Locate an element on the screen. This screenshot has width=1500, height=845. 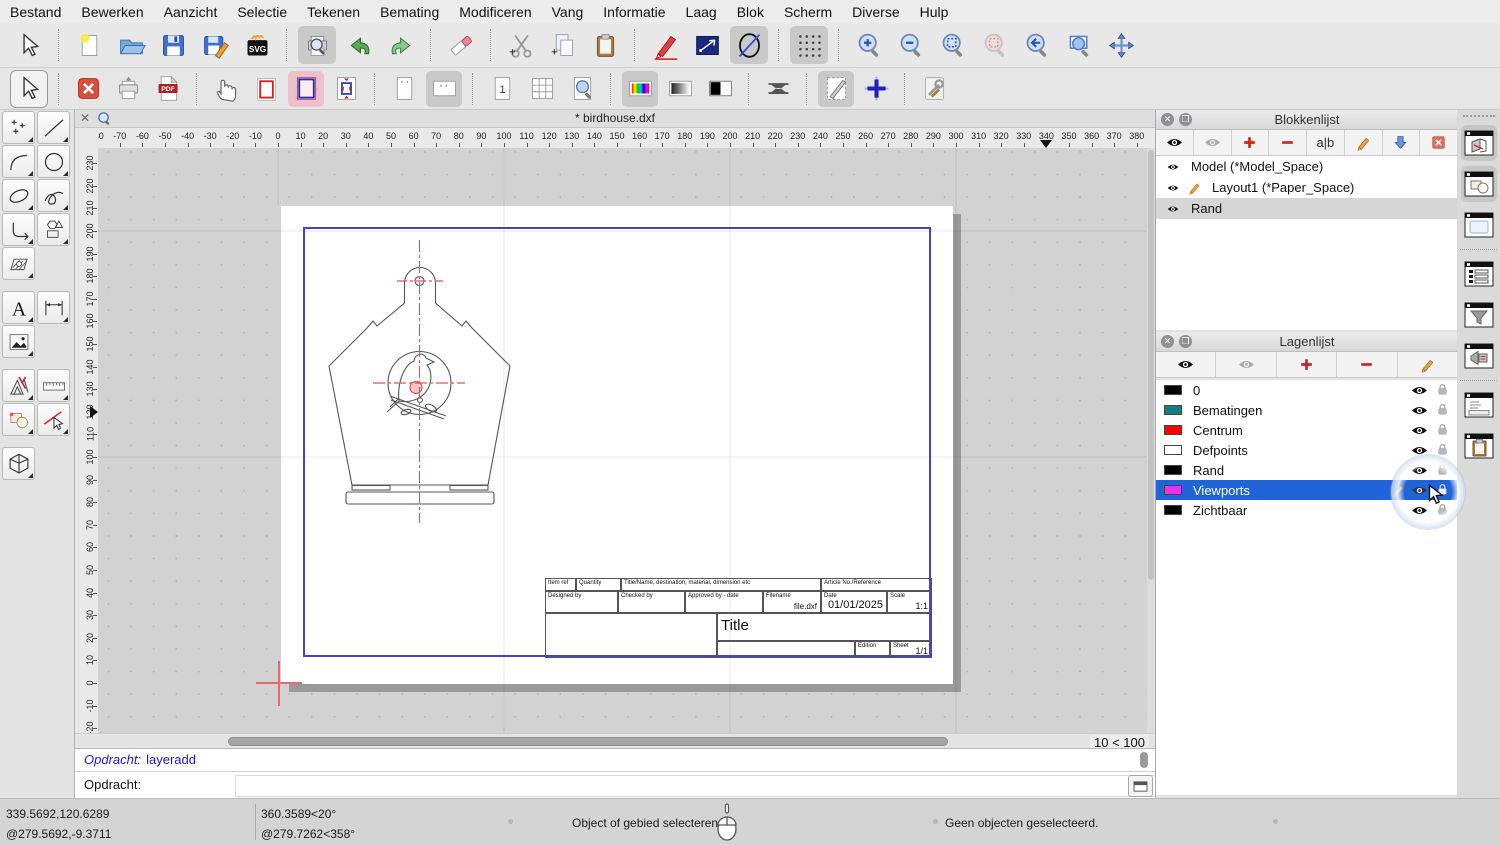
purge-block-button is located at coordinates (1439, 142).